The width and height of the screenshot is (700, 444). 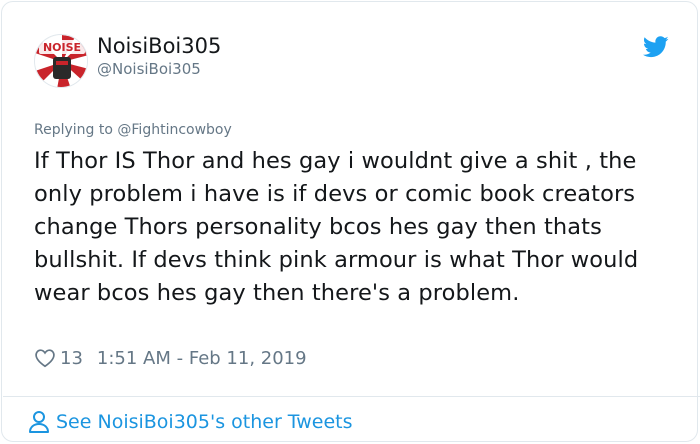 I want to click on divider, so click(x=351, y=396).